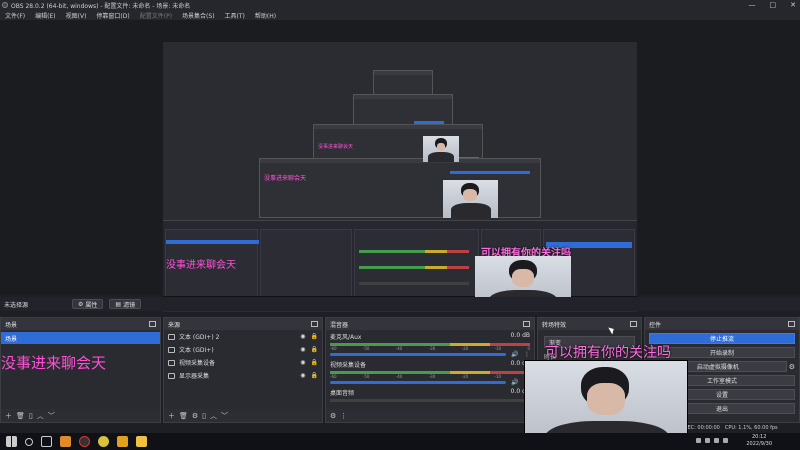 This screenshot has width=800, height=450. Describe the element at coordinates (265, 15) in the screenshot. I see `menu-help: 帮助(H)` at that location.